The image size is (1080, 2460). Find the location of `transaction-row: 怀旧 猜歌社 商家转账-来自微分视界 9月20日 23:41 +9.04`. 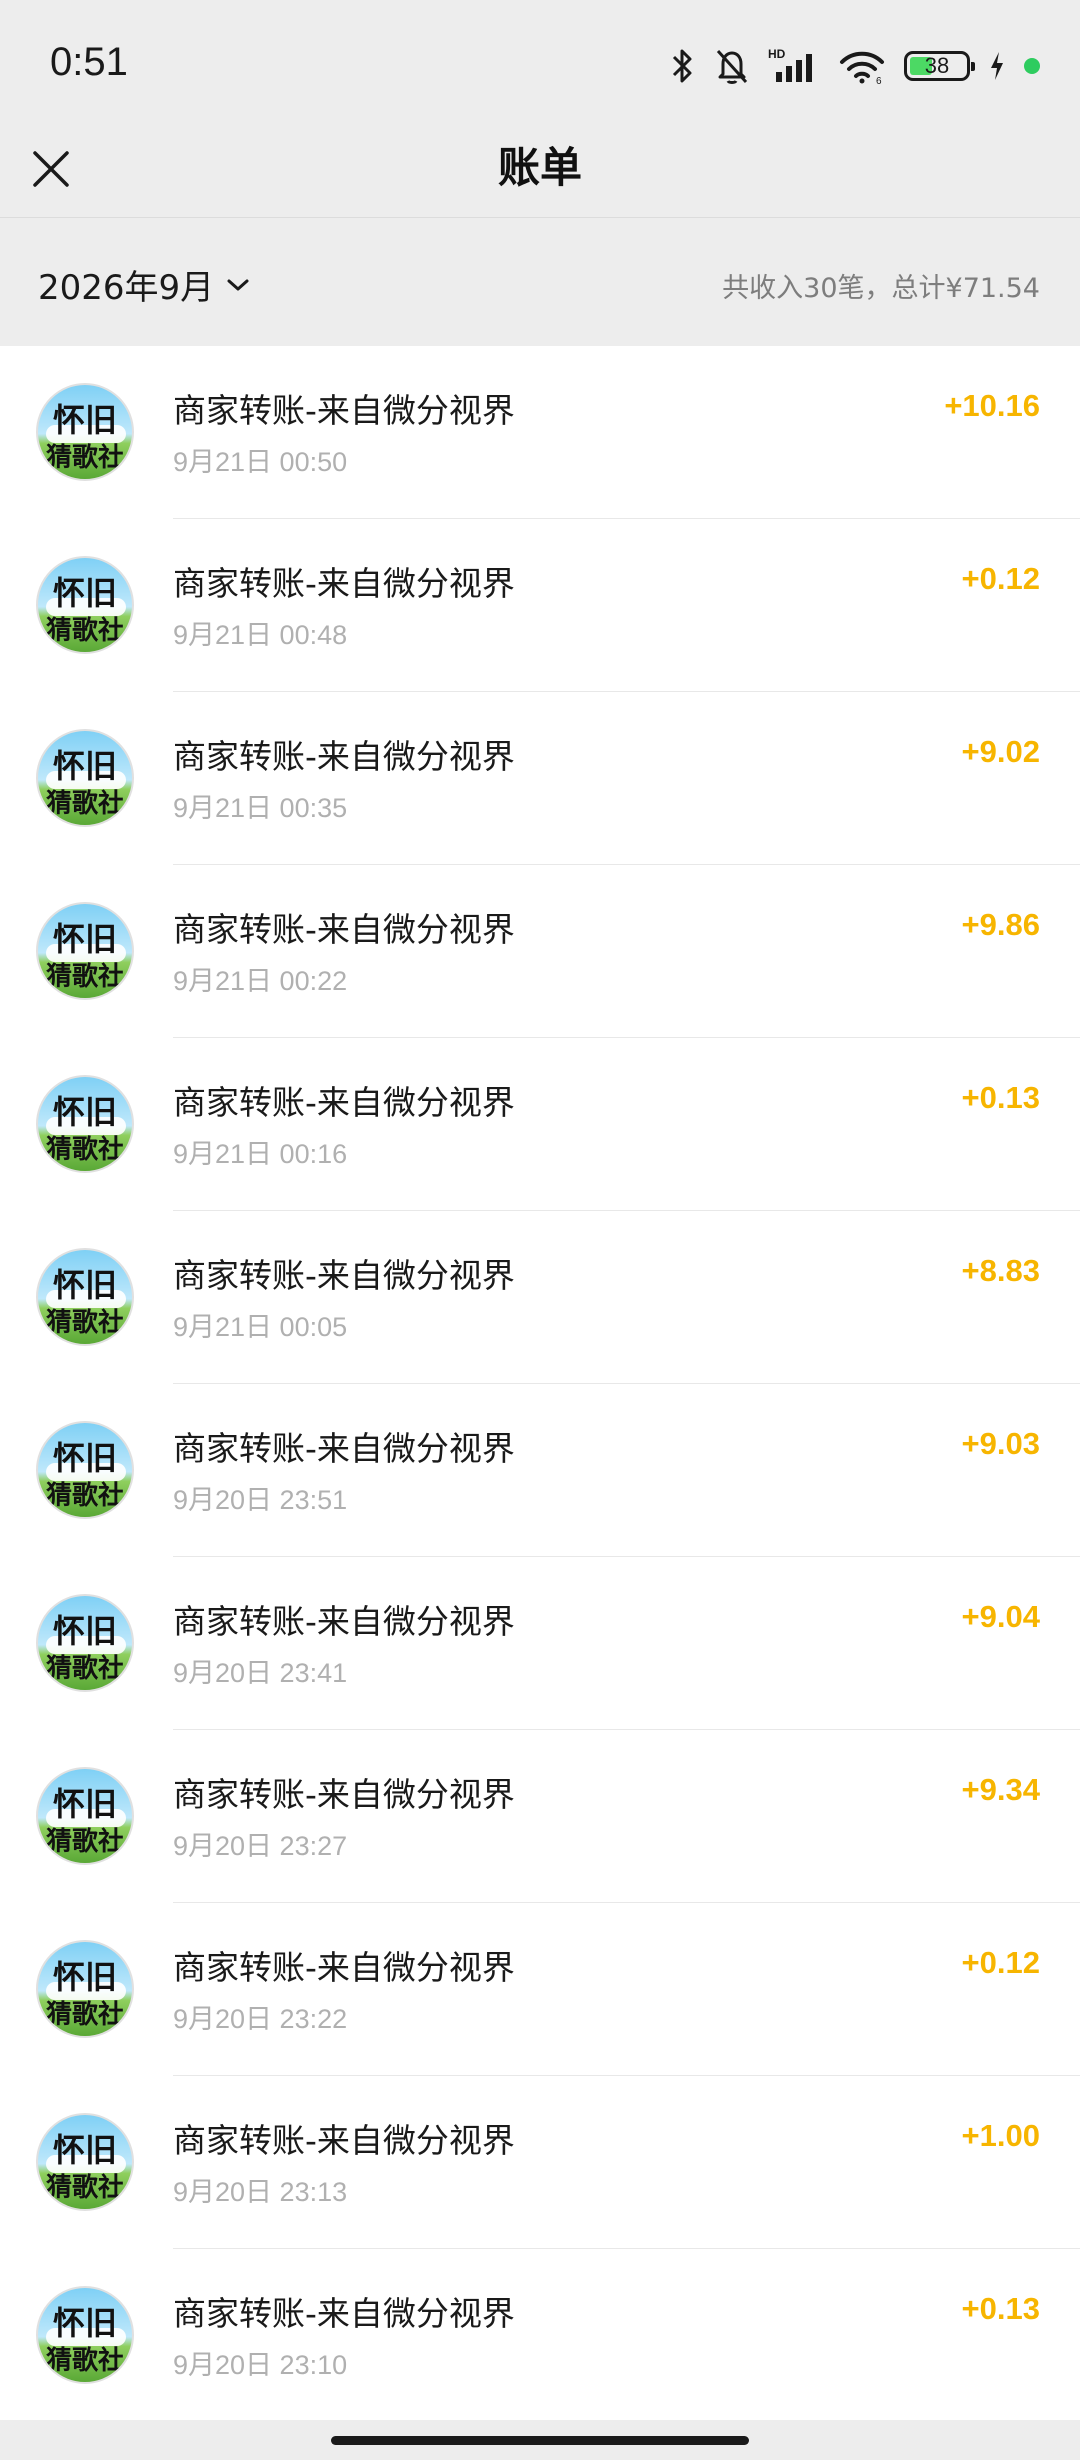

transaction-row: 怀旧 猜歌社 商家转账-来自微分视界 9月20日 23:41 +9.04 is located at coordinates (540, 1643).